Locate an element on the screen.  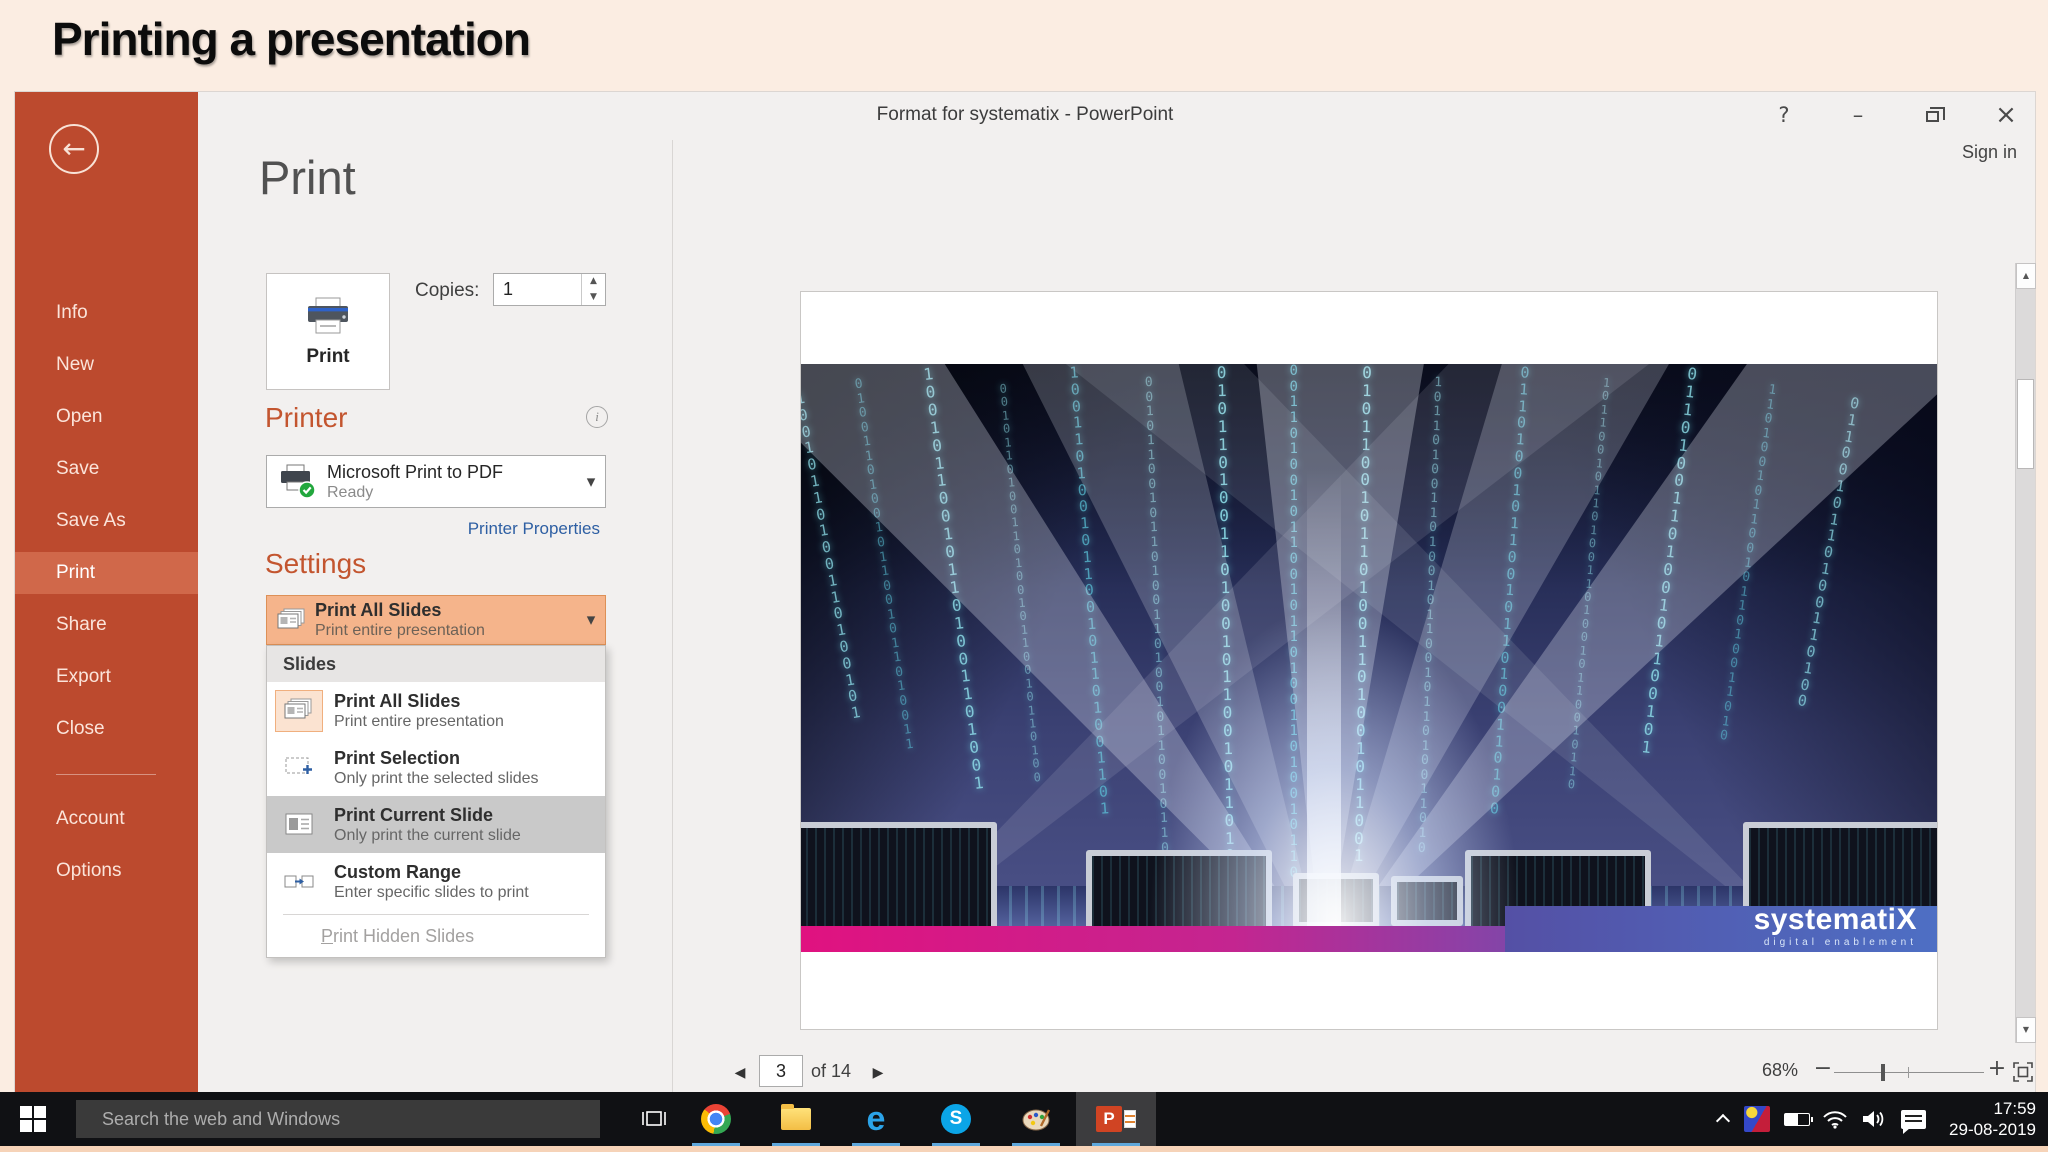
selected-icon-box is located at coordinates (299, 710).